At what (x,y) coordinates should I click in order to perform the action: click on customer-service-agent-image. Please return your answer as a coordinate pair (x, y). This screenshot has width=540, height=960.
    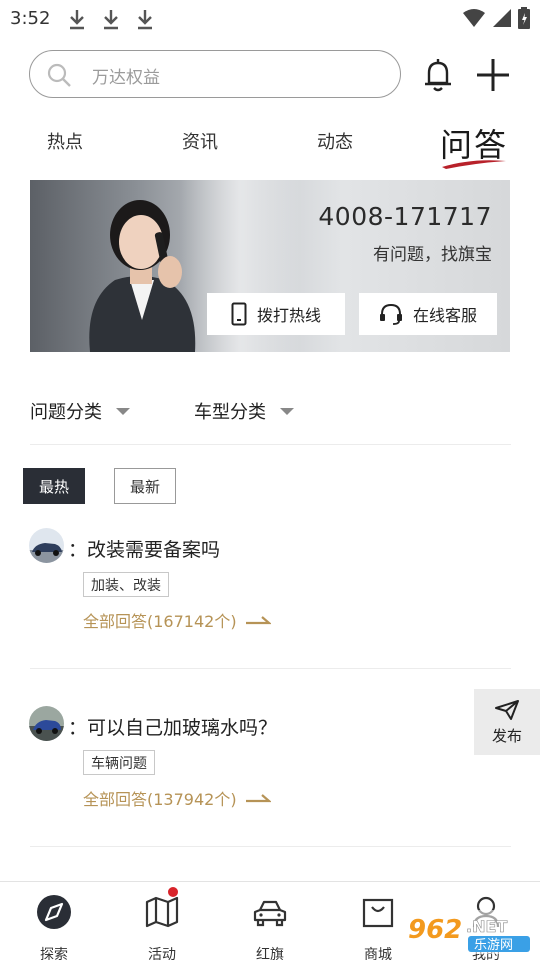
    Looking at the image, I should click on (142, 276).